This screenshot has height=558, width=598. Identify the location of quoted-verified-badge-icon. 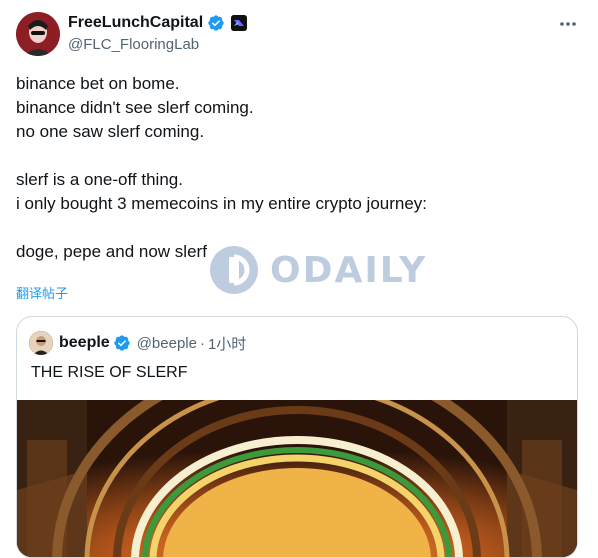
(122, 343).